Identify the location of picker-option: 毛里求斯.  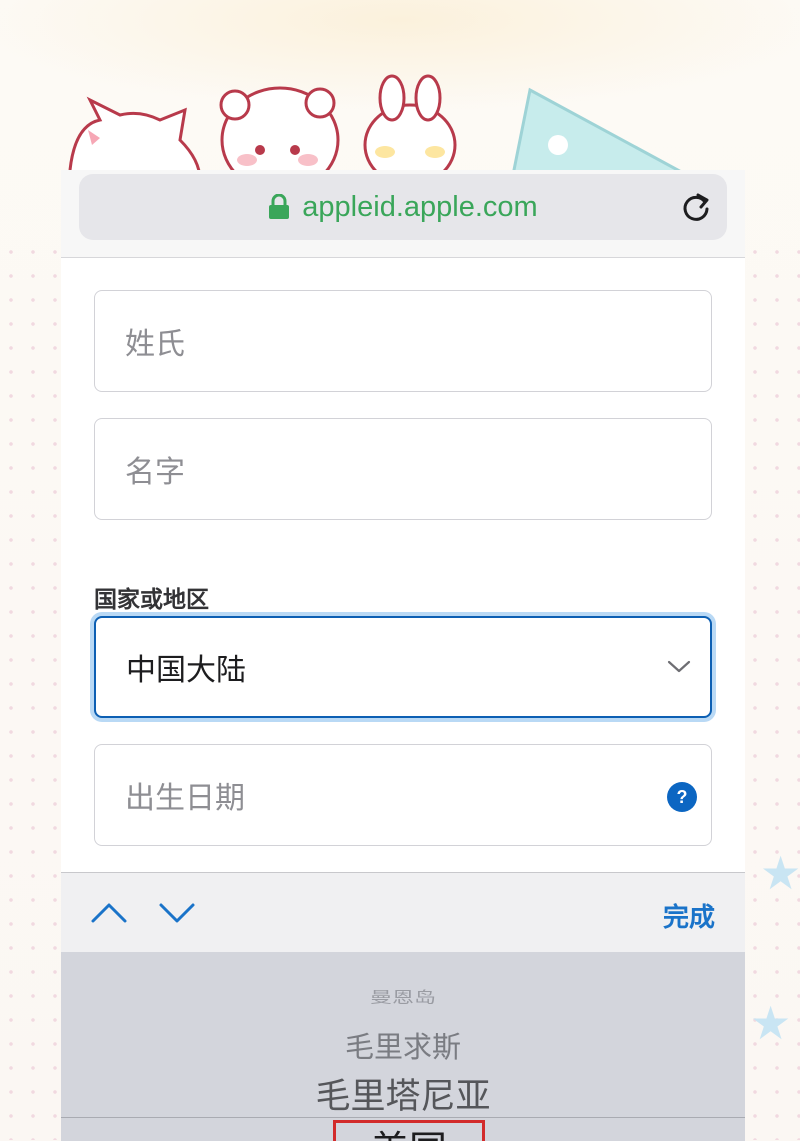
(403, 1045).